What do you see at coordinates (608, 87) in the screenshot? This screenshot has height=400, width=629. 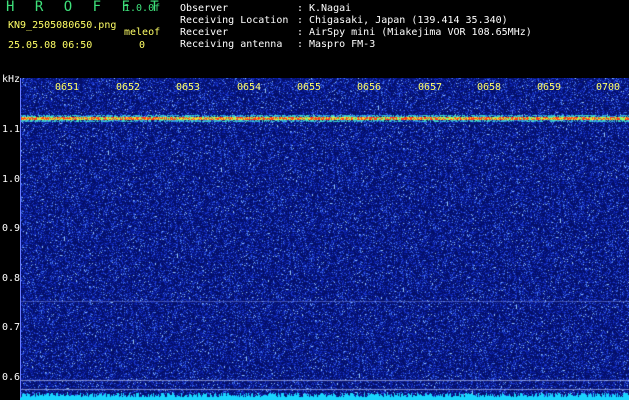 I see `x-tick-label: 0700` at bounding box center [608, 87].